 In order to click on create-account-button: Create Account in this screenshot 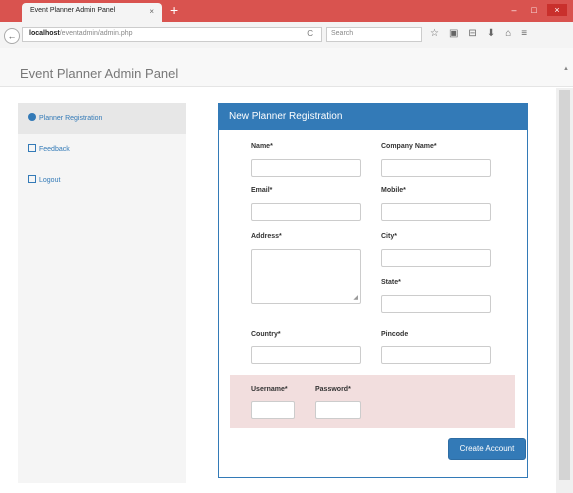, I will do `click(487, 449)`.